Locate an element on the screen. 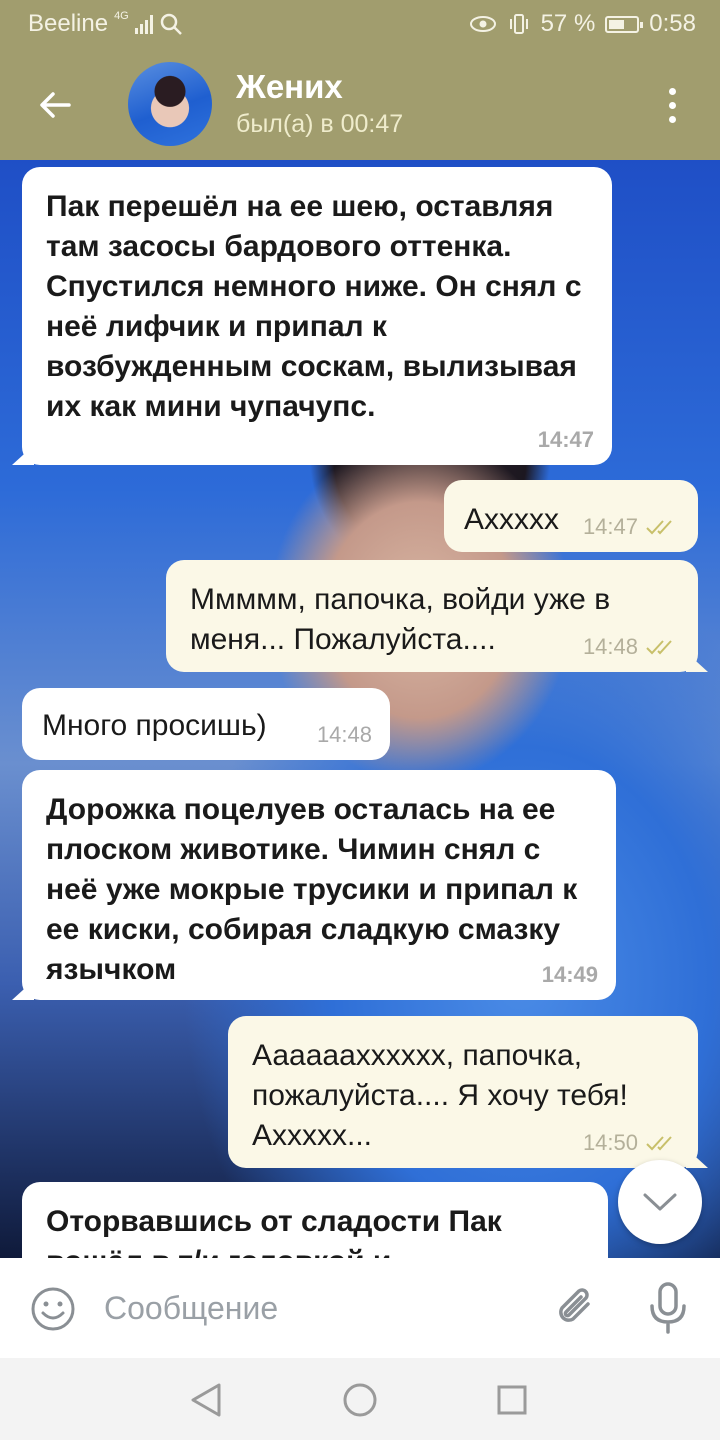 The height and width of the screenshot is (1440, 720). status-bar: Beeline 4G 57 % 0:58 is located at coordinates (360, 24).